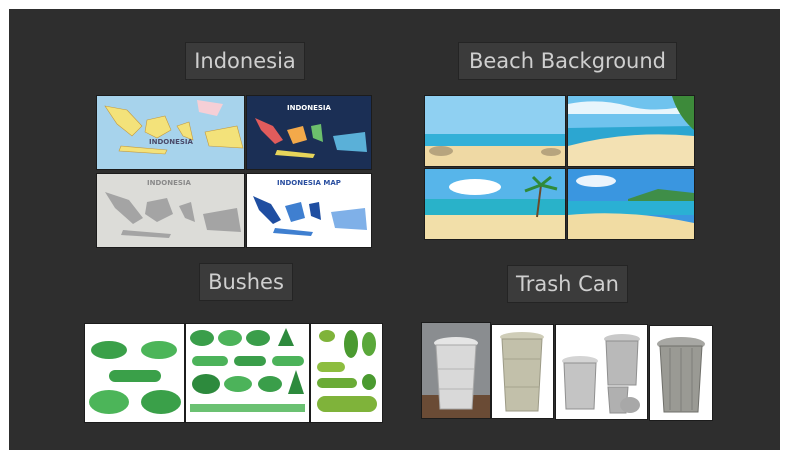 The width and height of the screenshot is (790, 450). What do you see at coordinates (170, 132) in the screenshot?
I see `thumb-indonesia-map-1: INDONESIA` at bounding box center [170, 132].